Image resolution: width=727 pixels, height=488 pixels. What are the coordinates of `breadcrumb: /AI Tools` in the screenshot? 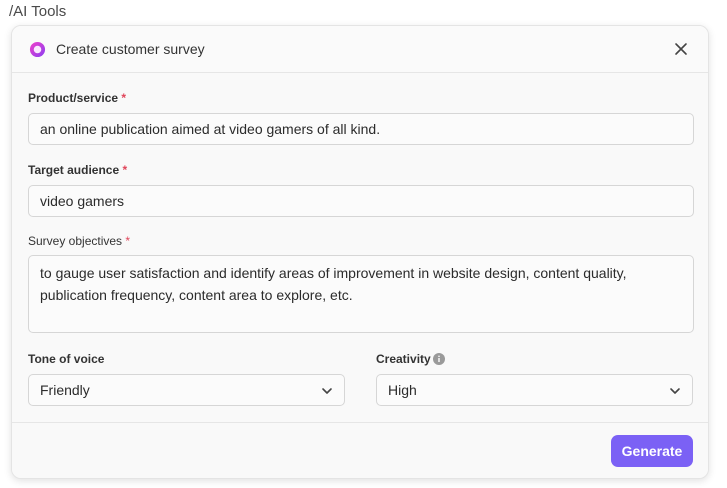 It's located at (38, 11).